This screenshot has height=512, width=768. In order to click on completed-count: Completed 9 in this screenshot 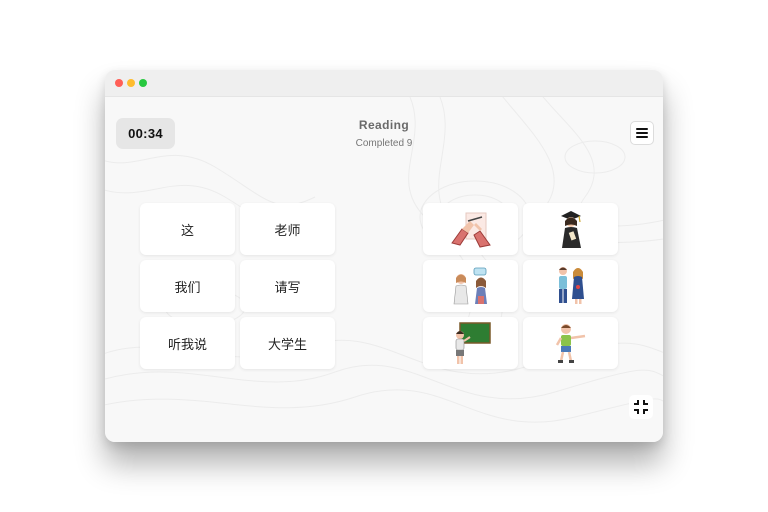, I will do `click(384, 143)`.